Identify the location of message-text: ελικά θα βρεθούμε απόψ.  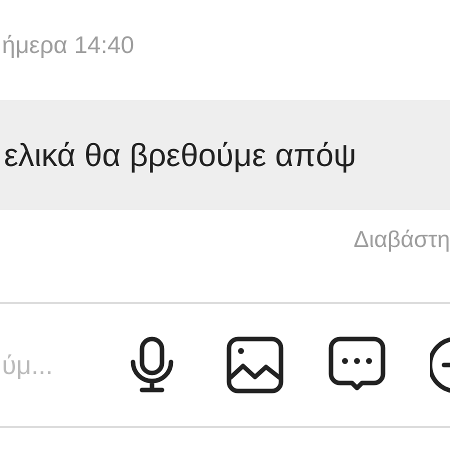
(179, 155).